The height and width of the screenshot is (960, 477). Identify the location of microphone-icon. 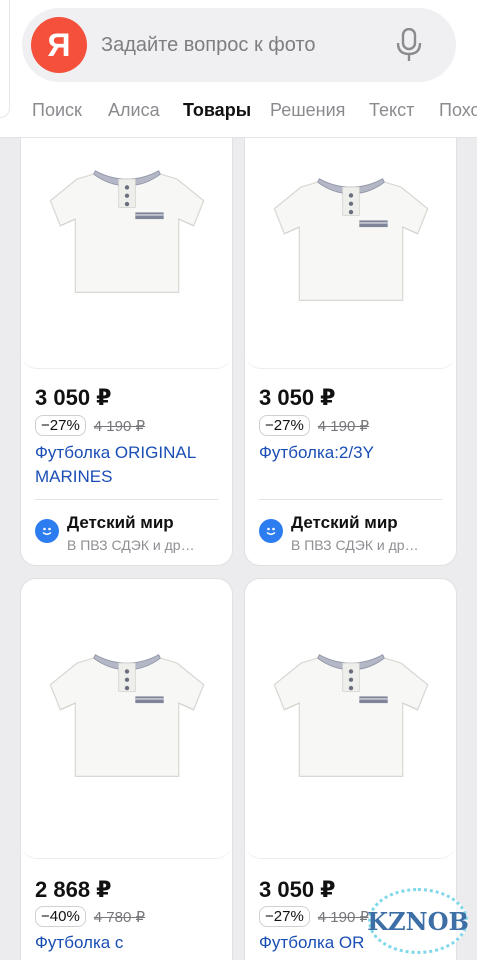
(409, 45).